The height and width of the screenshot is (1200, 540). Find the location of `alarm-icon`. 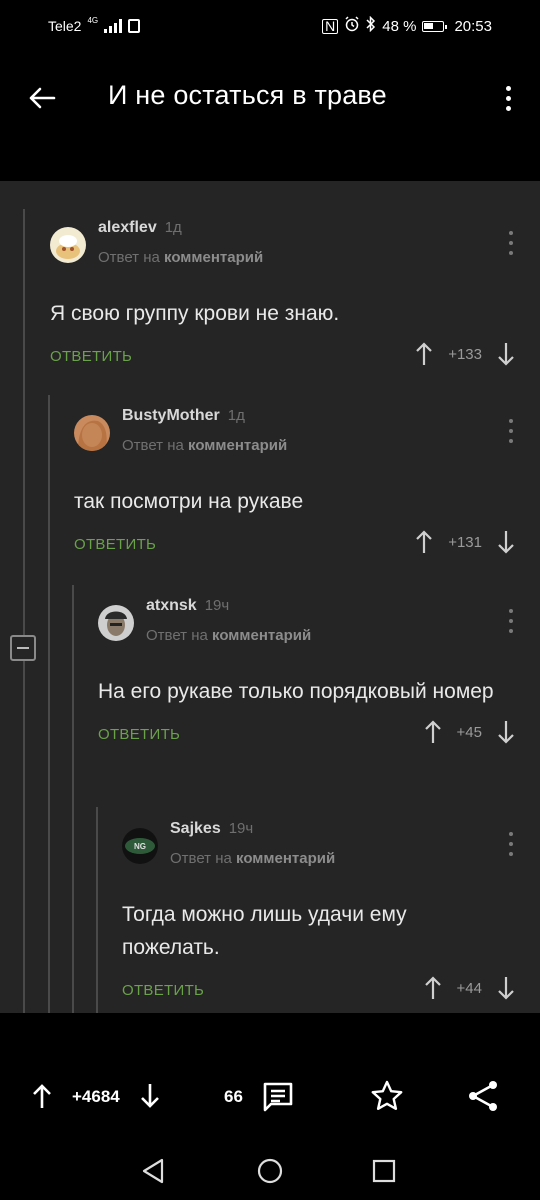

alarm-icon is located at coordinates (352, 26).